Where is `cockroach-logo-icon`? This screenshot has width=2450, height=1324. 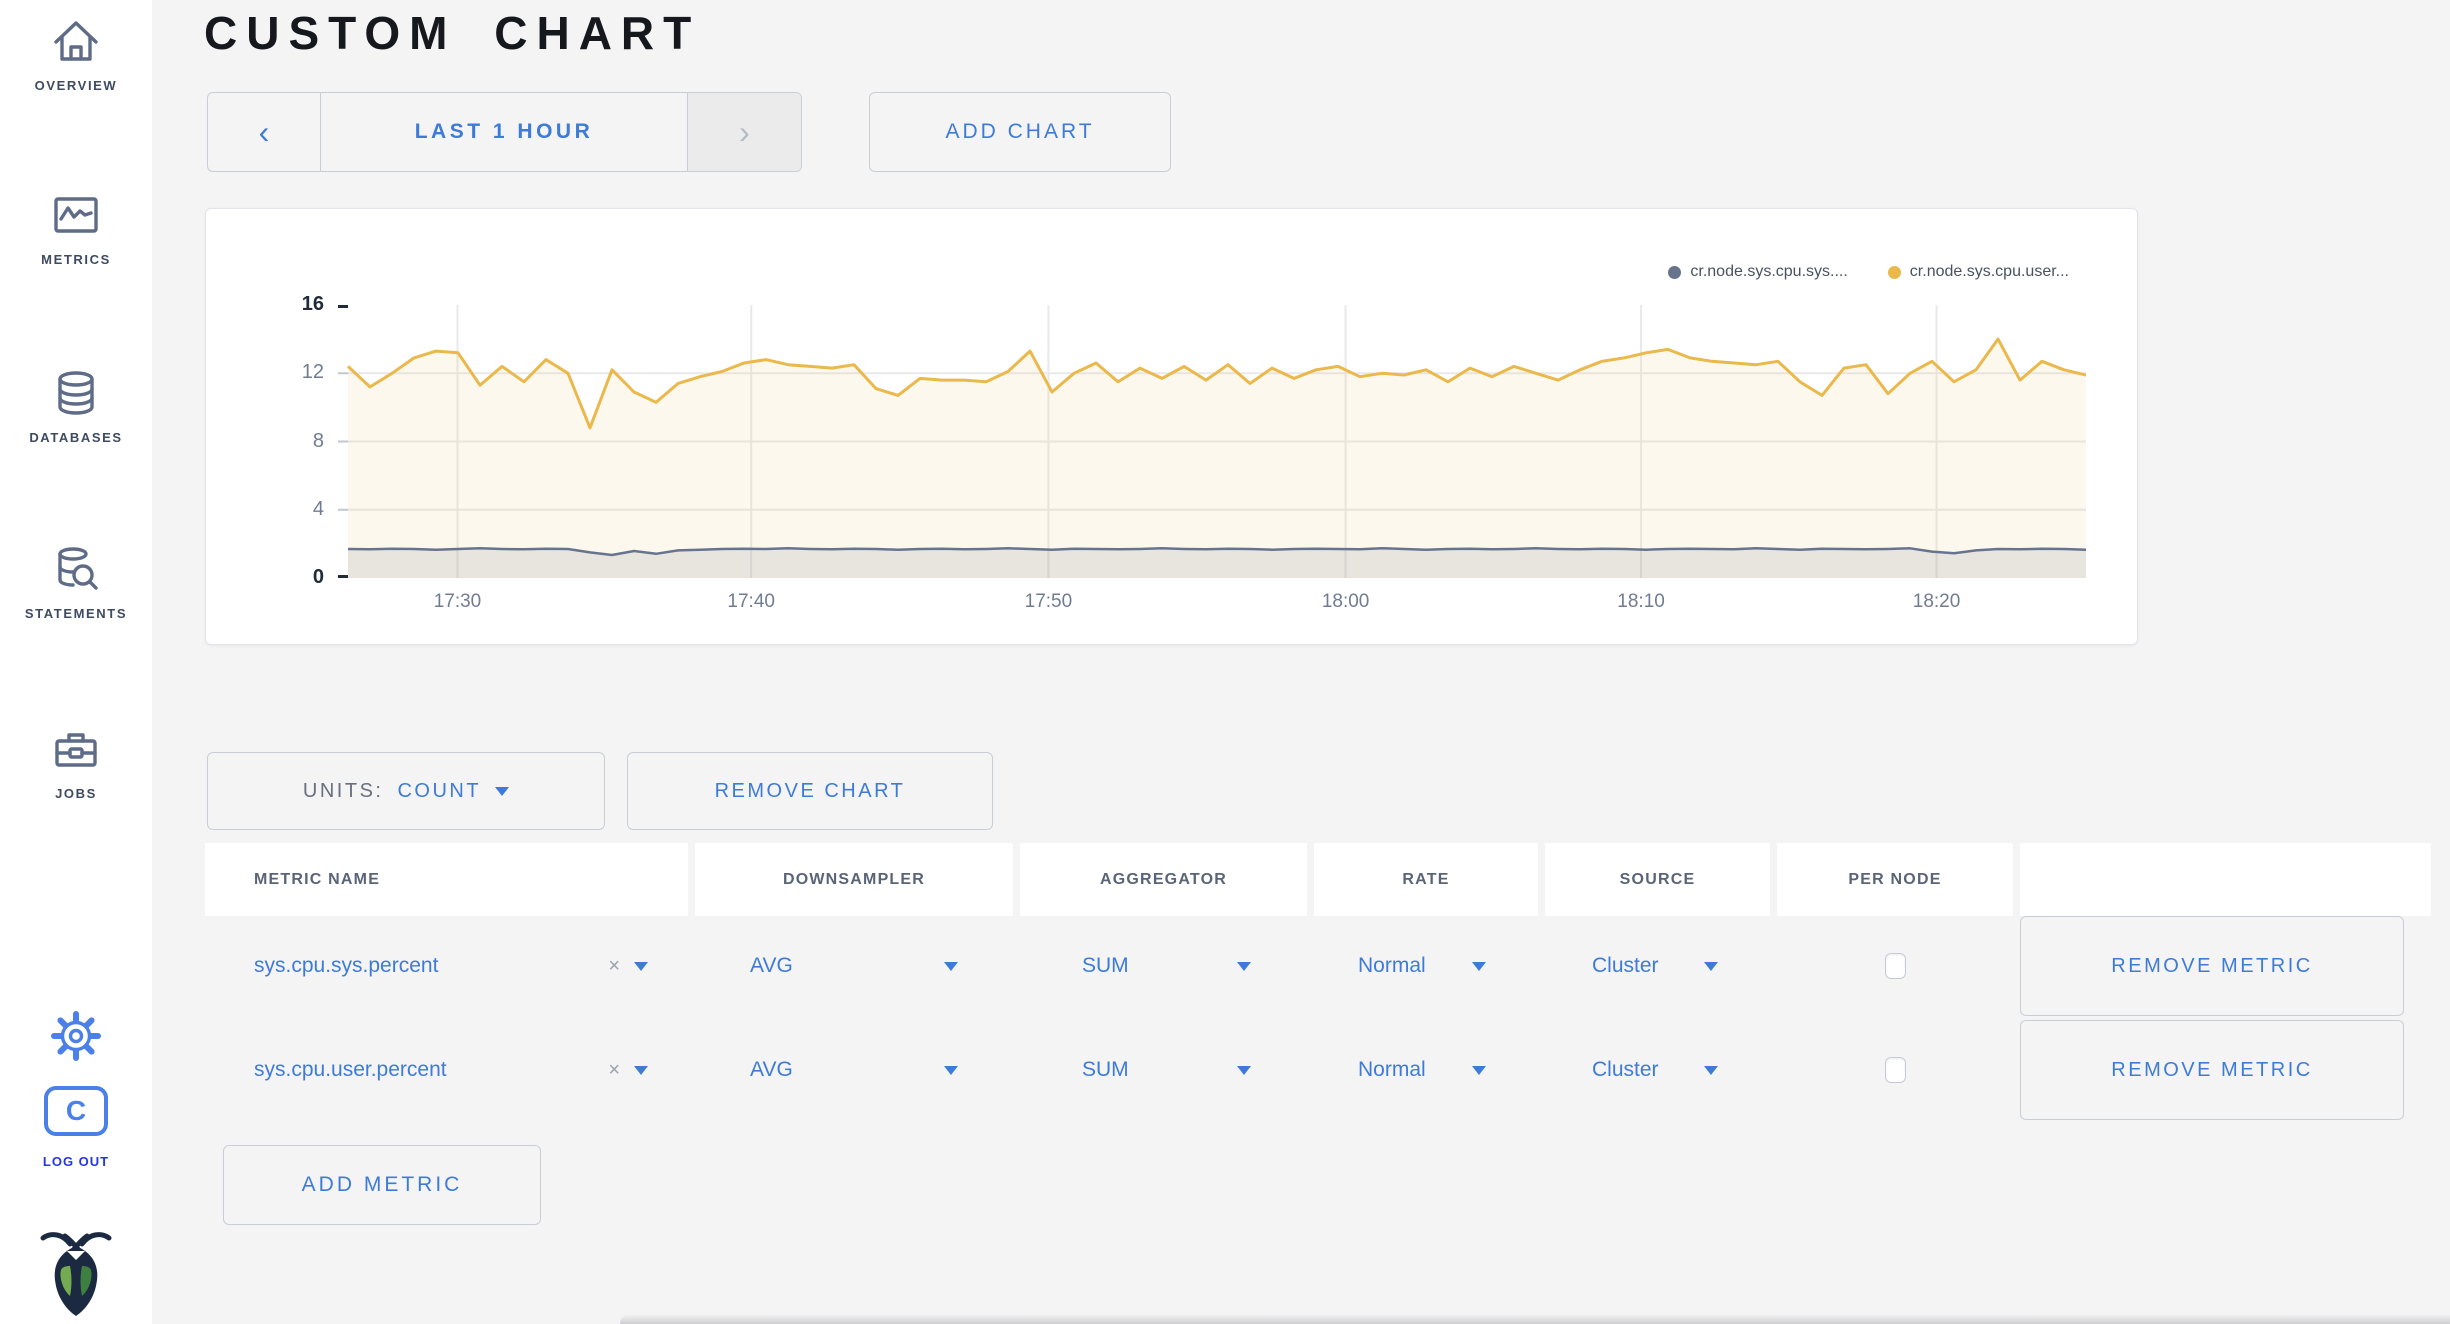
cockroach-logo-icon is located at coordinates (76, 1274).